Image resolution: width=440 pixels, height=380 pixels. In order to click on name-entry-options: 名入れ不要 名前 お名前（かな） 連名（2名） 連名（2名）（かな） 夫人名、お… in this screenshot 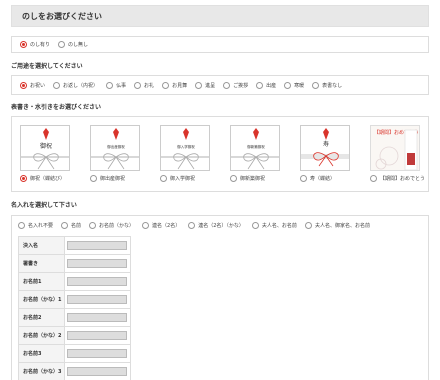, I will do `click(220, 225)`.